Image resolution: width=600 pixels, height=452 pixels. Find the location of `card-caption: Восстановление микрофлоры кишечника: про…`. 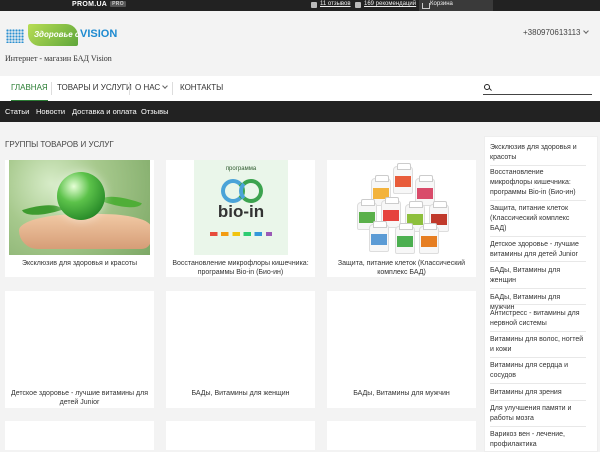

card-caption: Восстановление микрофлоры кишечника: про… is located at coordinates (240, 268).